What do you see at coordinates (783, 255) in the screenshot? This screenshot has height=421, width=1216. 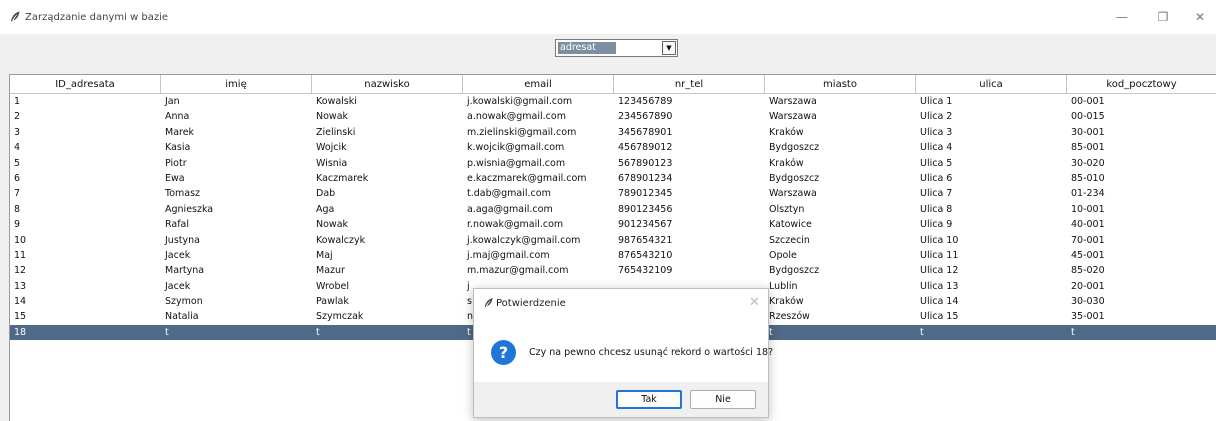 I see `table-cell: Opole` at bounding box center [783, 255].